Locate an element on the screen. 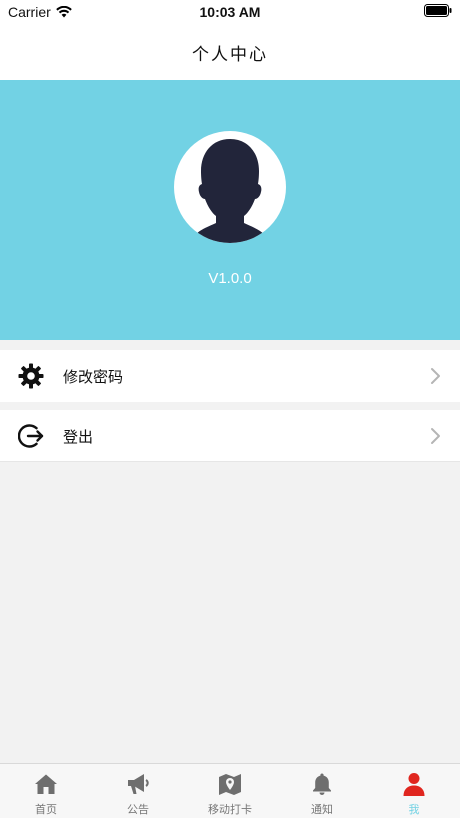 The width and height of the screenshot is (460, 818). app-version: V1.0.0 is located at coordinates (230, 278).